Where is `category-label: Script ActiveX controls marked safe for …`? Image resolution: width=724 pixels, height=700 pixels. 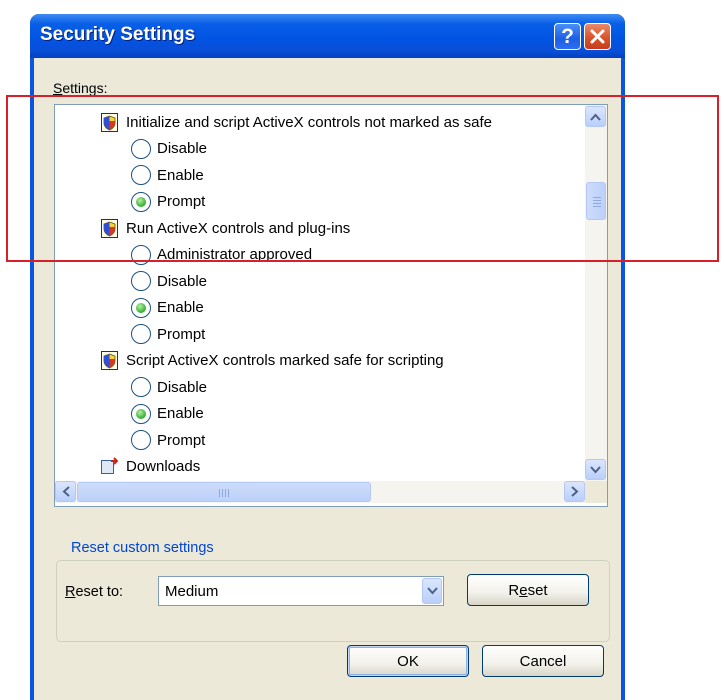 category-label: Script ActiveX controls marked safe for … is located at coordinates (285, 360).